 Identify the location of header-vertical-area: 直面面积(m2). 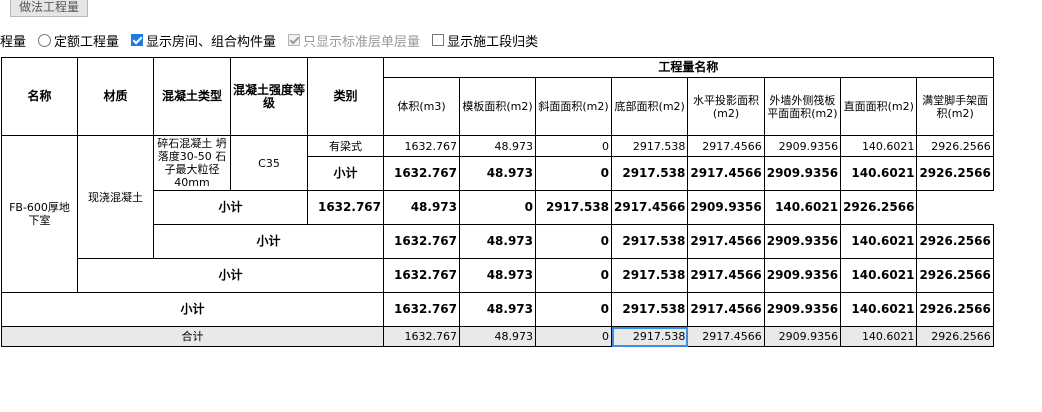
(879, 106).